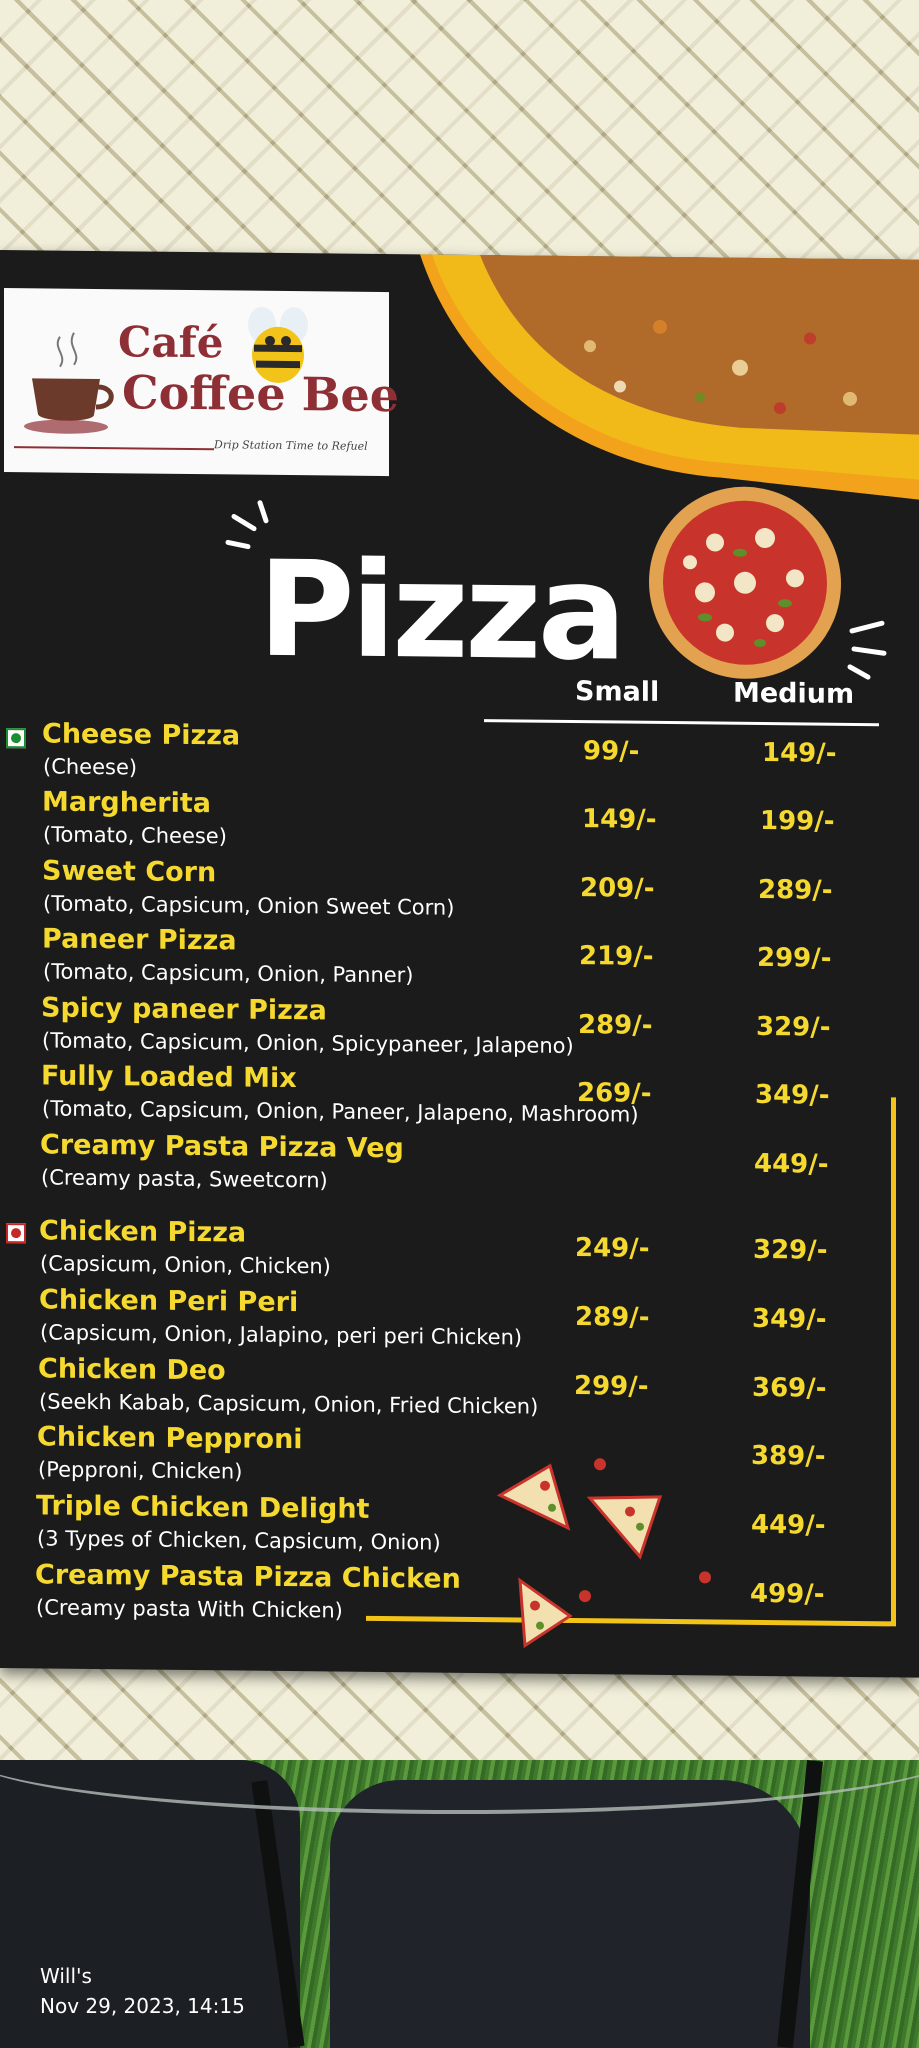 This screenshot has width=919, height=2048. I want to click on spark-lines-icon, so click(867, 650).